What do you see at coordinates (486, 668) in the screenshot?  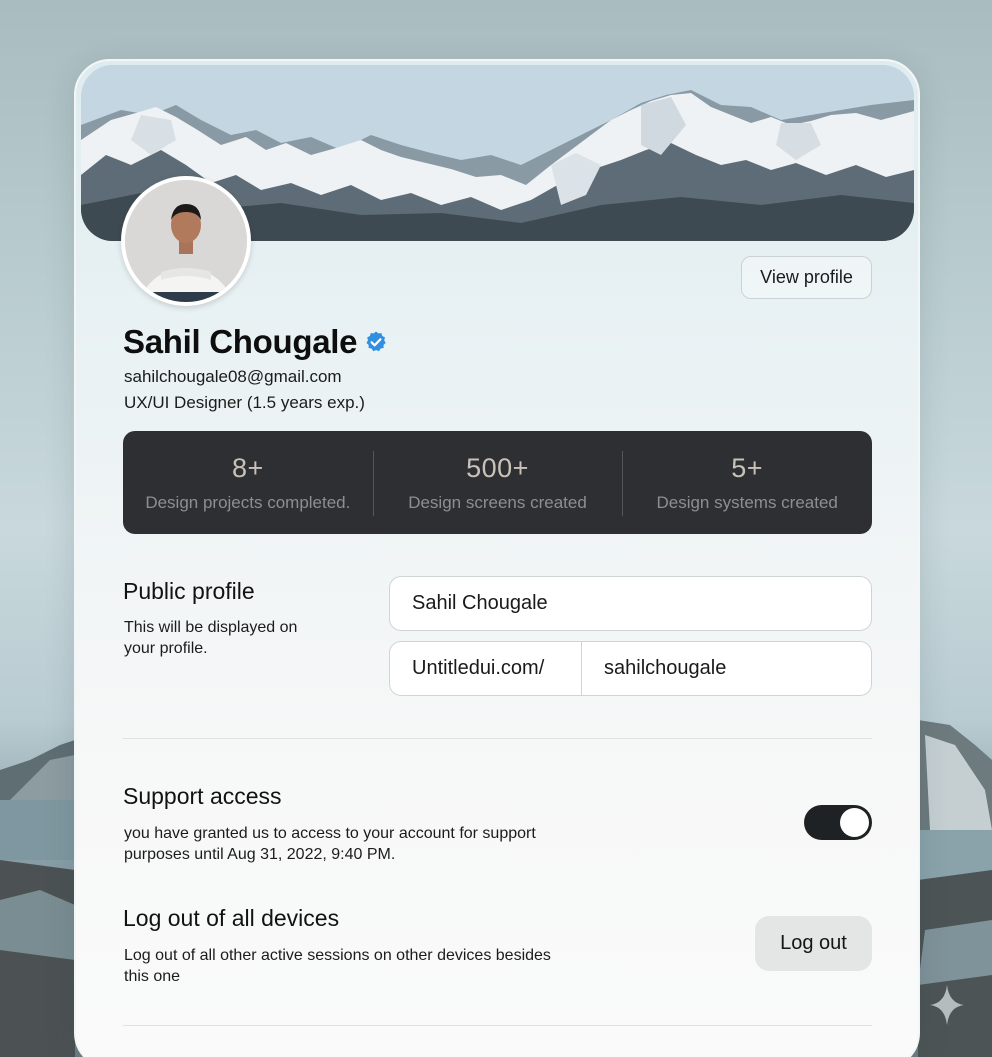 I see `url-prefix: Untitledui.com/` at bounding box center [486, 668].